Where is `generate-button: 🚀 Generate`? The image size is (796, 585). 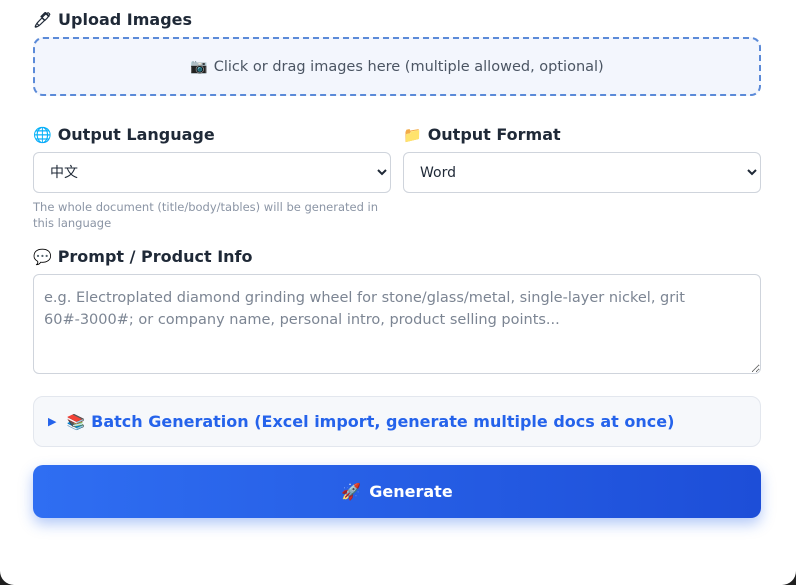
generate-button: 🚀 Generate is located at coordinates (397, 491).